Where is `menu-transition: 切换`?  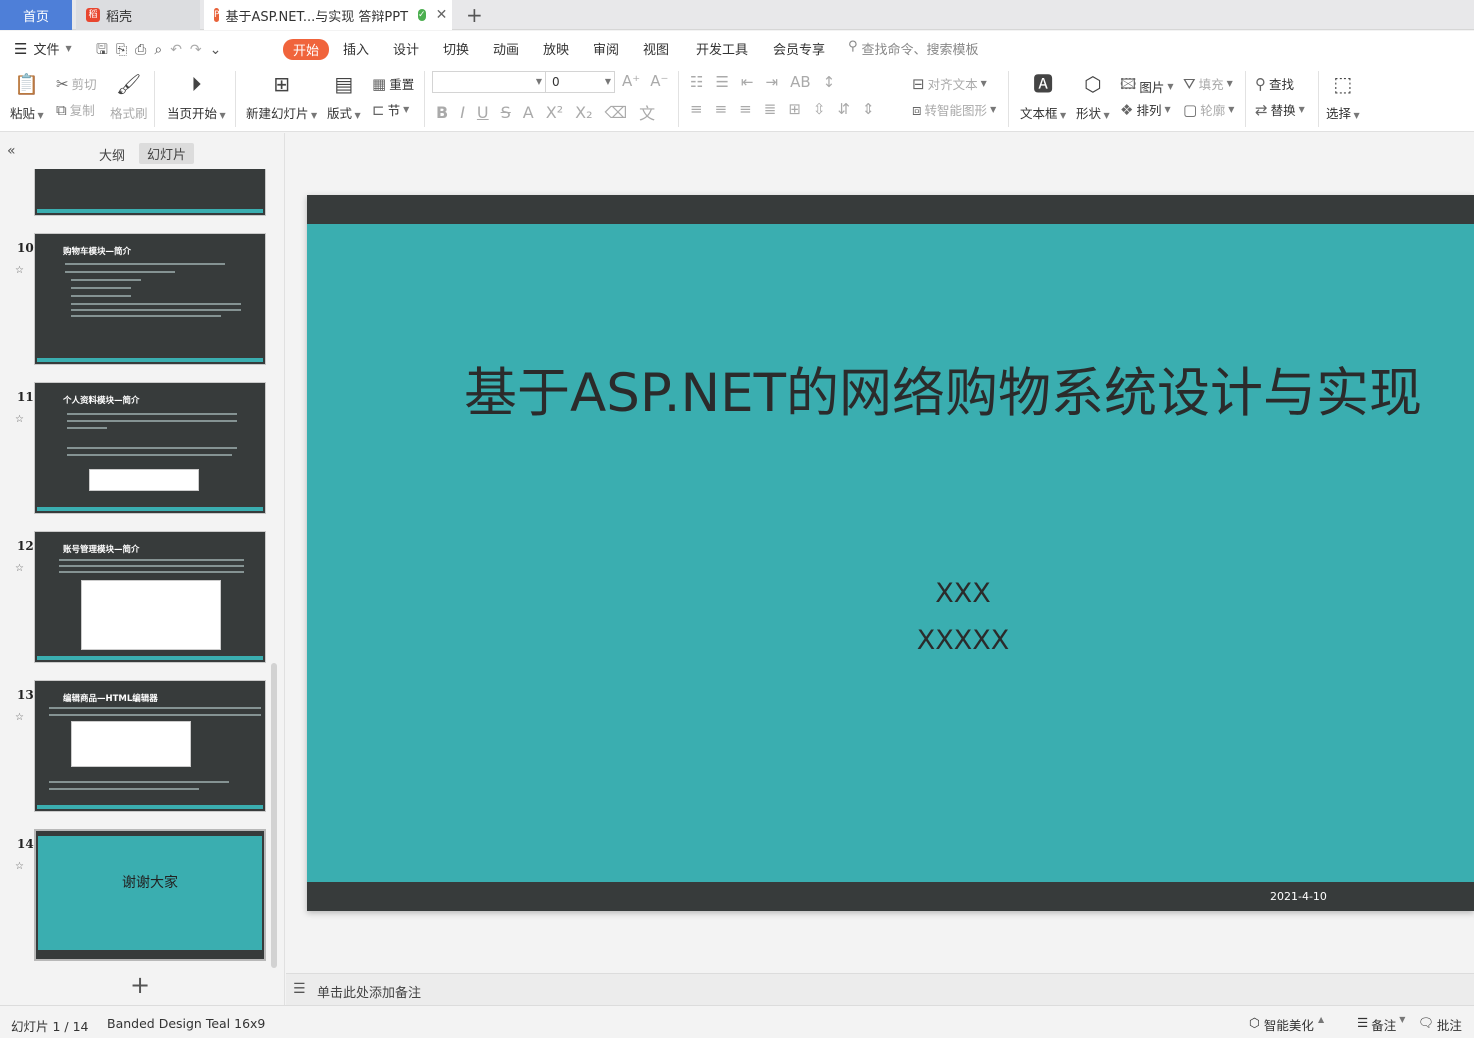
menu-transition: 切换 is located at coordinates (456, 48).